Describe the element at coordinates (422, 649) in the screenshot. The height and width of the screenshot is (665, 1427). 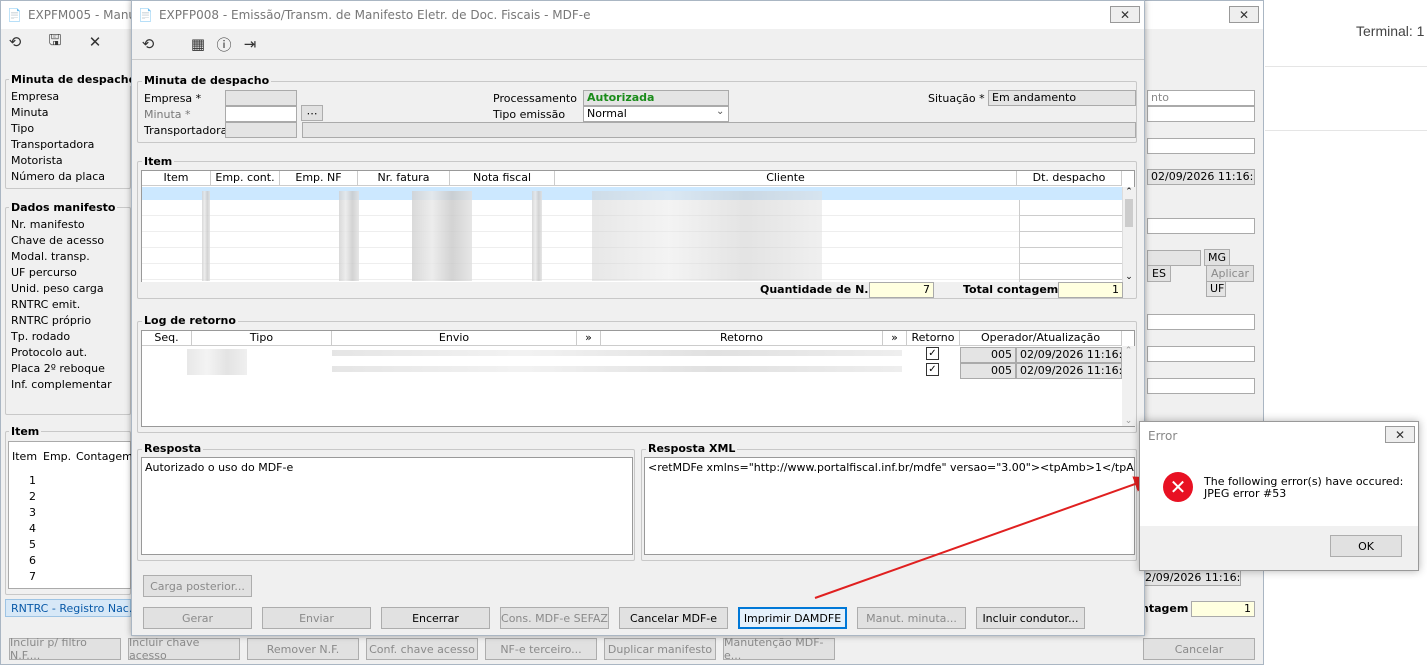
I see `conf-chave-button: Conf. chave acesso` at that location.